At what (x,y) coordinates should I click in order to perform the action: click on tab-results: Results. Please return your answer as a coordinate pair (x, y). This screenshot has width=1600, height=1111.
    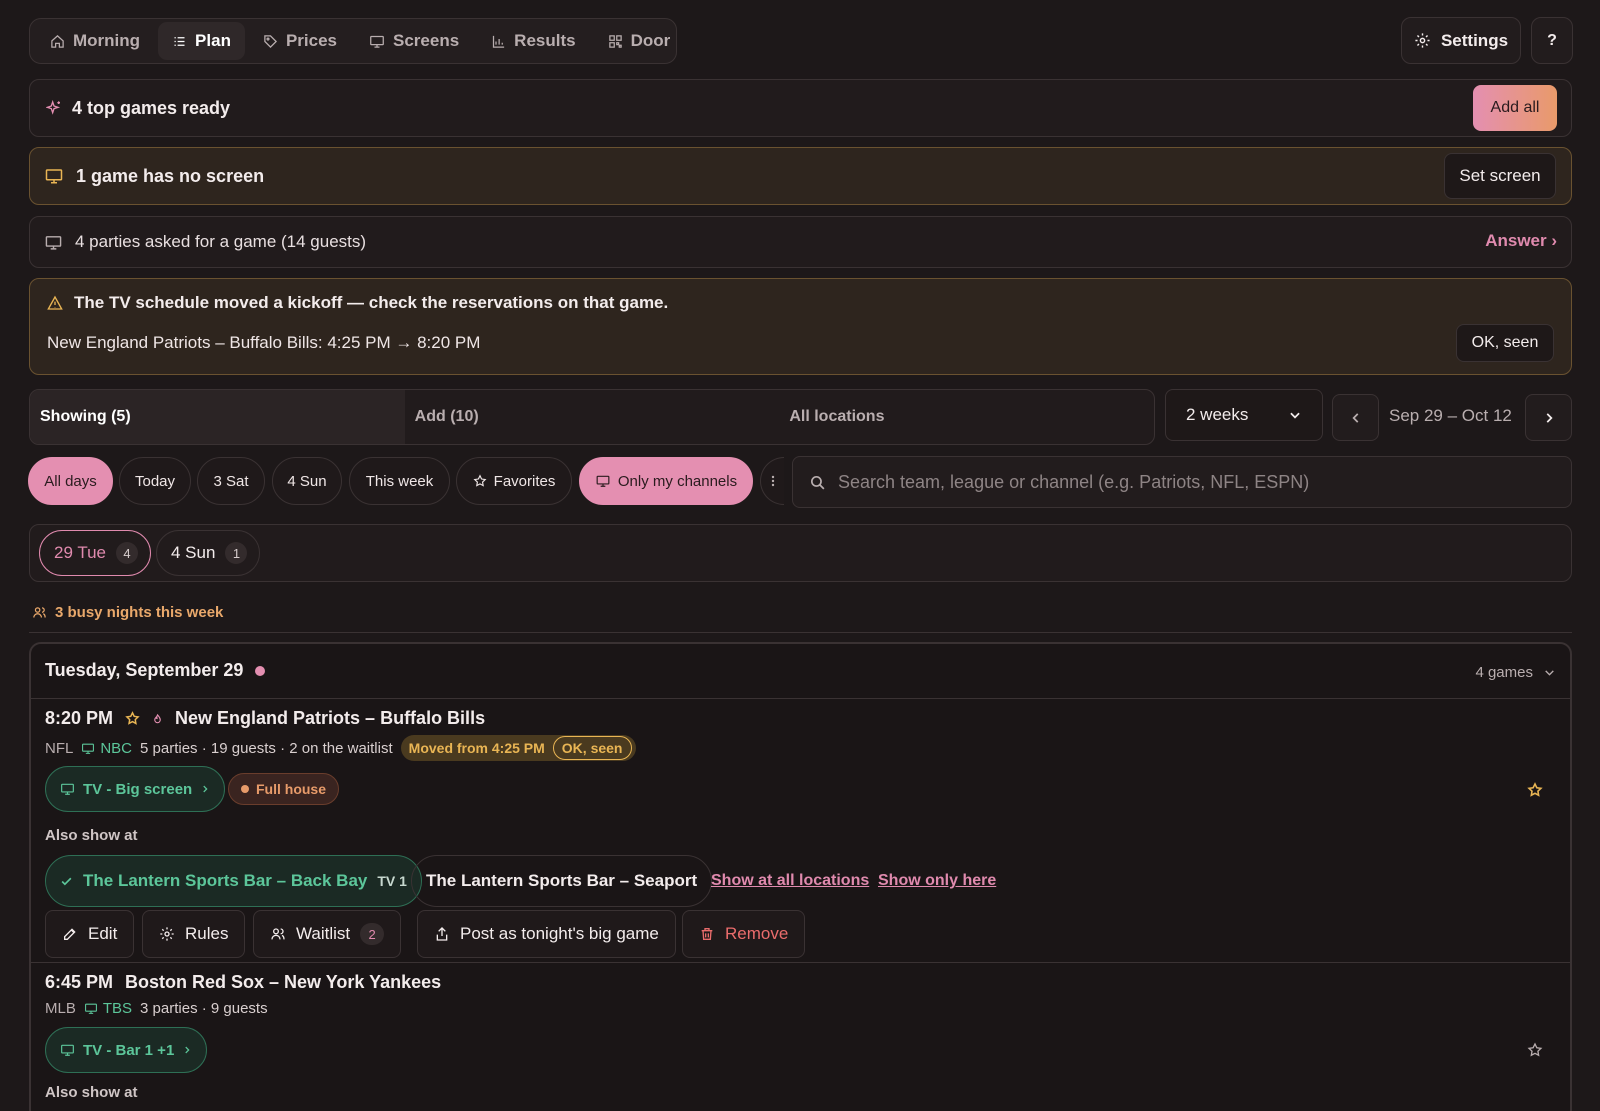
    Looking at the image, I should click on (533, 41).